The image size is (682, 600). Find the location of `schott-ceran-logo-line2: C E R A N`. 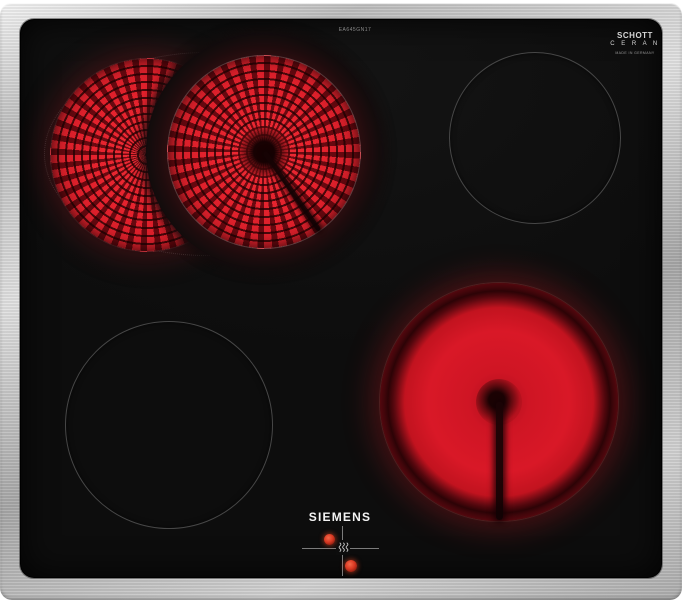

schott-ceran-logo-line2: C E R A N is located at coordinates (635, 44).